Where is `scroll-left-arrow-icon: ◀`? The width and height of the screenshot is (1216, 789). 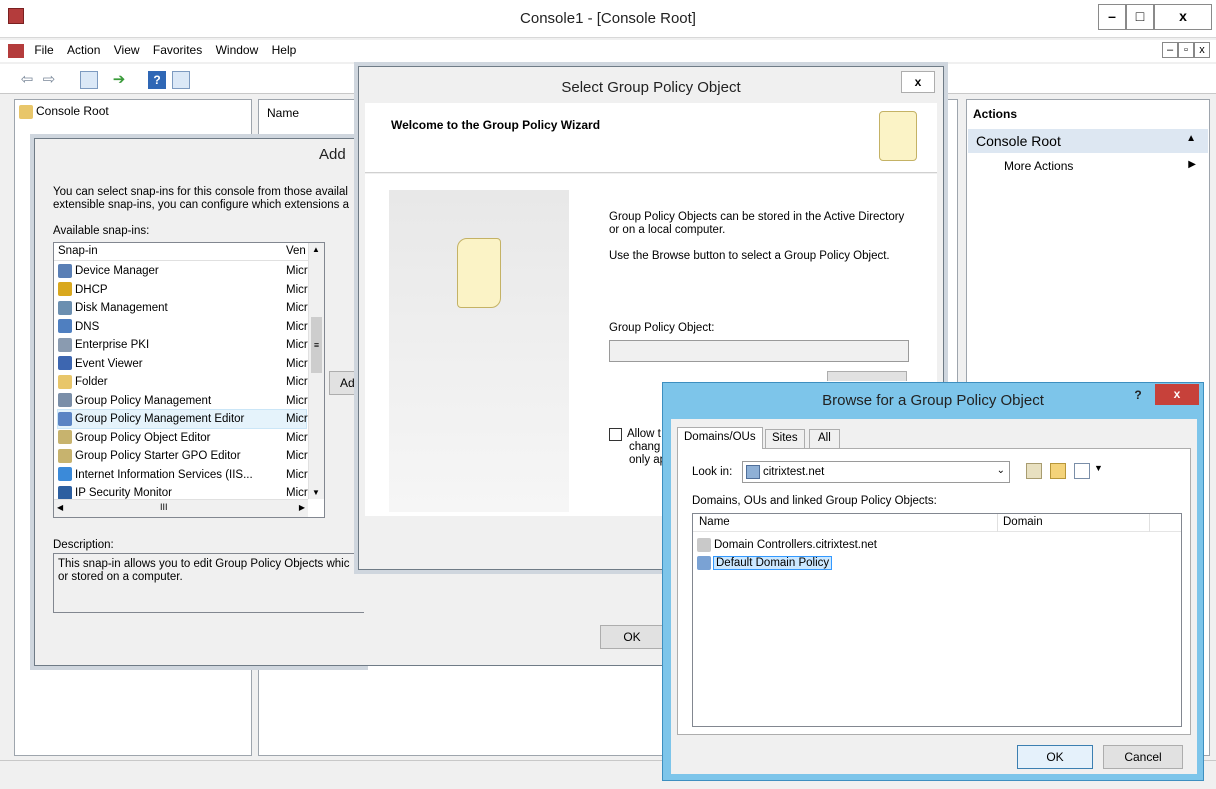 scroll-left-arrow-icon: ◀ is located at coordinates (60, 507).